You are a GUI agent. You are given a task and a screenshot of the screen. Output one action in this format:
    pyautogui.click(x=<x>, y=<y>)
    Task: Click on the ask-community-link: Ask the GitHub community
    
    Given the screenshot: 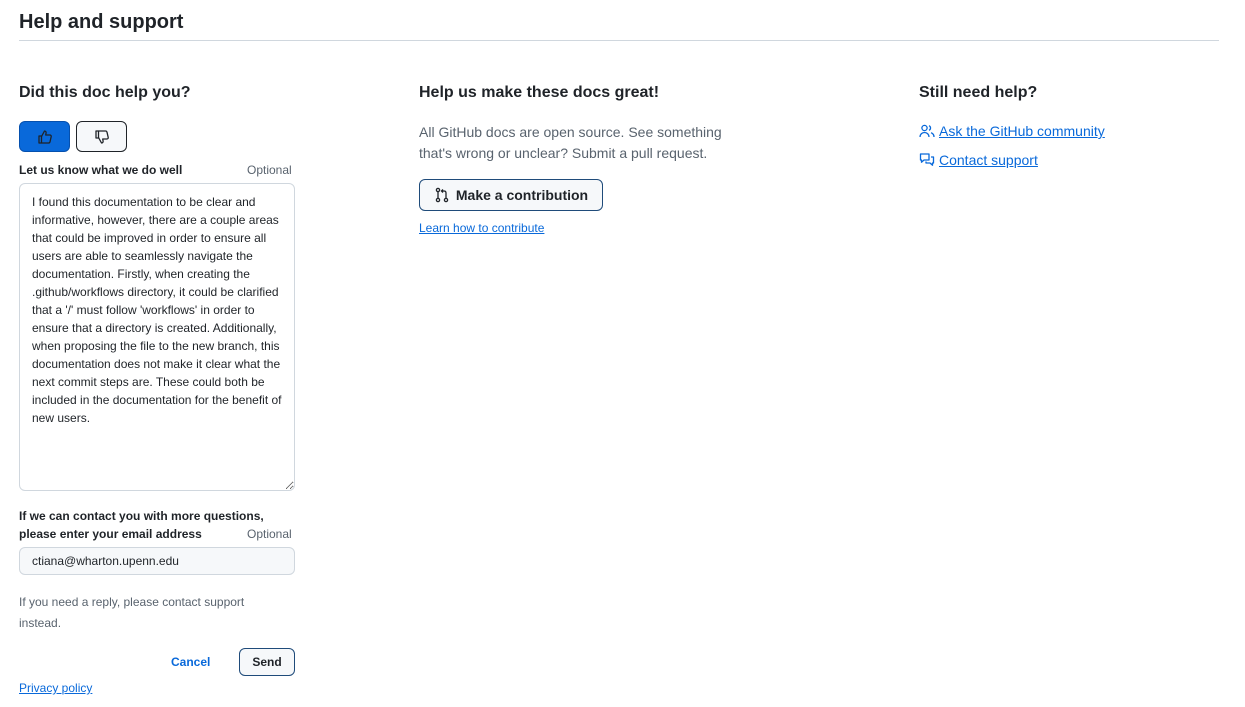 What is the action you would take?
    pyautogui.click(x=1012, y=131)
    